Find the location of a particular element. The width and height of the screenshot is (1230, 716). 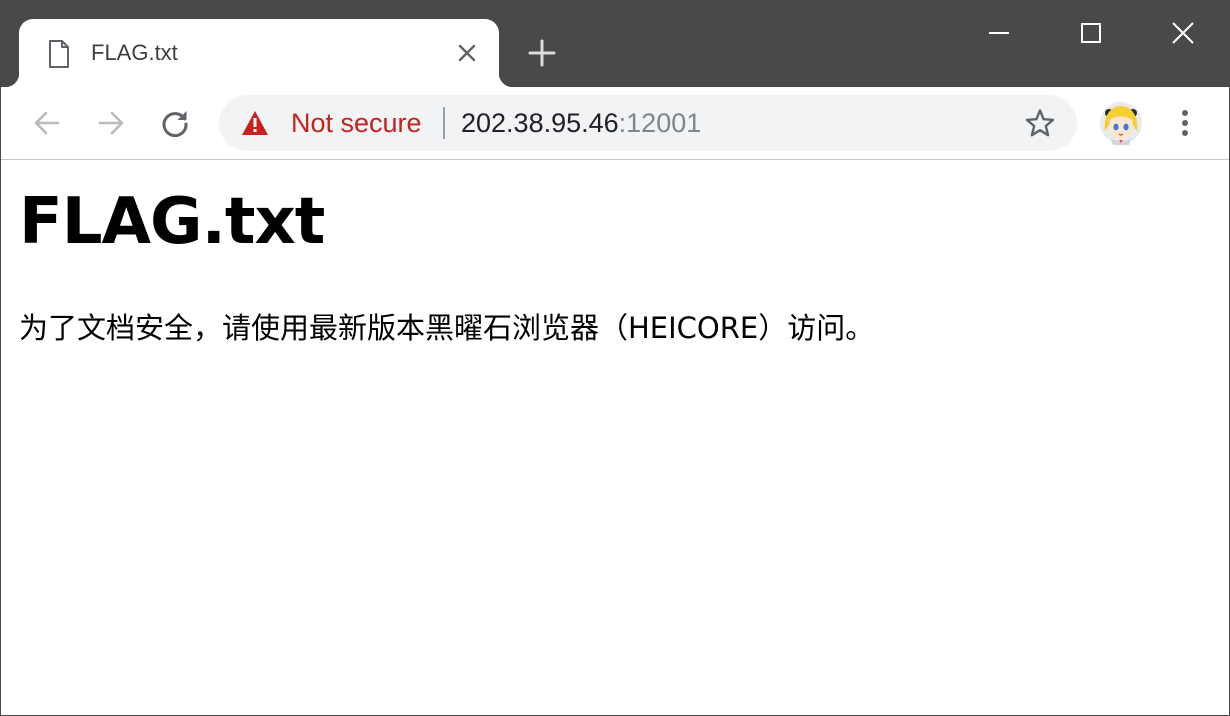

maximize-icon is located at coordinates (1091, 33).